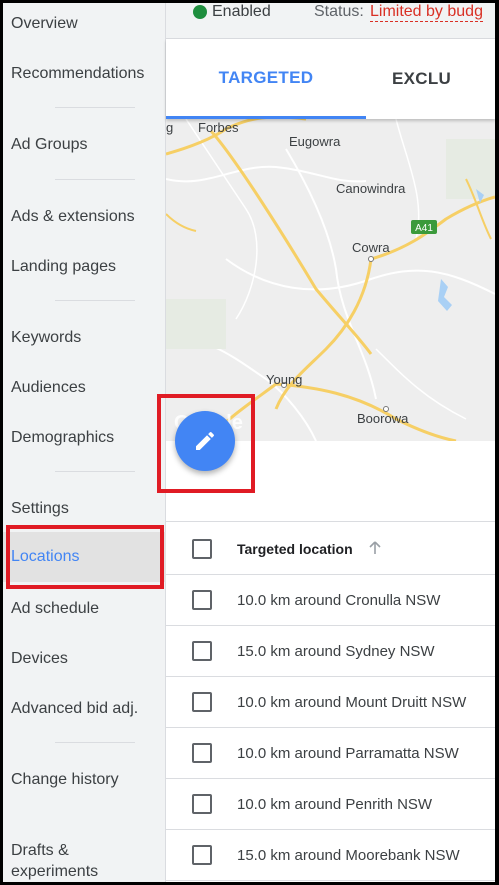 This screenshot has height=885, width=499. Describe the element at coordinates (202, 549) in the screenshot. I see `select-all-checkbox` at that location.